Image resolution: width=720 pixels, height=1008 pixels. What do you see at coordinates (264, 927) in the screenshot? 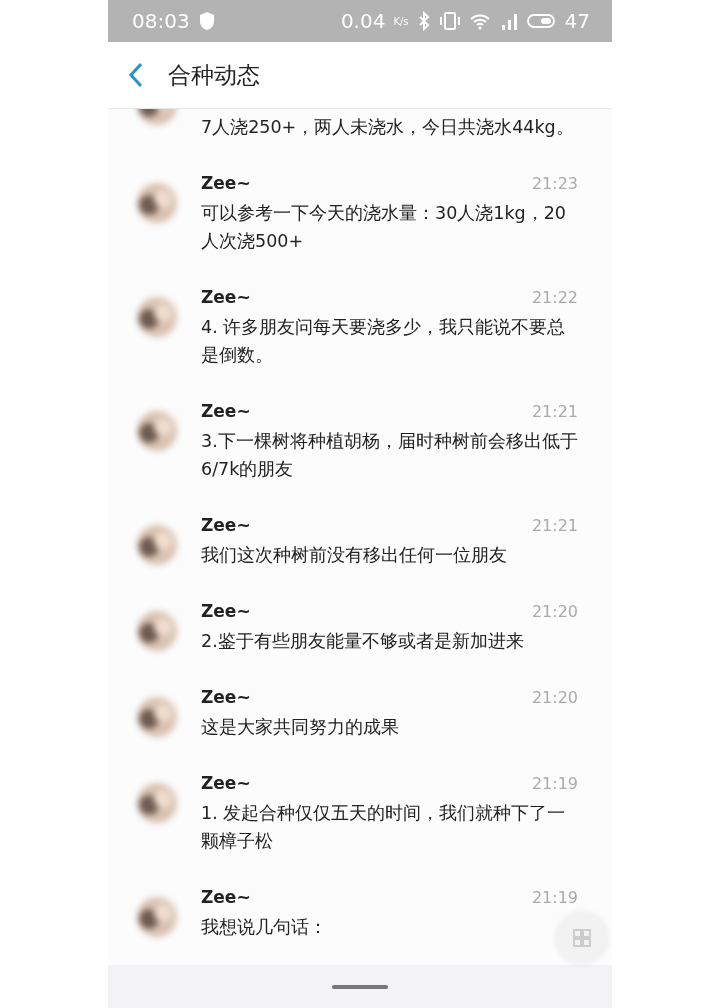
I see `message-text: 我想说几句话：` at bounding box center [264, 927].